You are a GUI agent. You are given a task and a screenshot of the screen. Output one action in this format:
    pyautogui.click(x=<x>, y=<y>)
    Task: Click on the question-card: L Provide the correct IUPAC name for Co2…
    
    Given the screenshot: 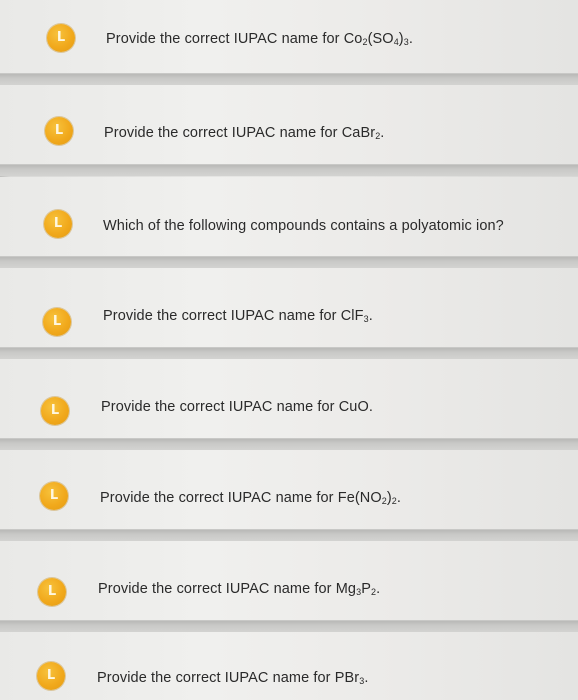 What is the action you would take?
    pyautogui.click(x=289, y=37)
    